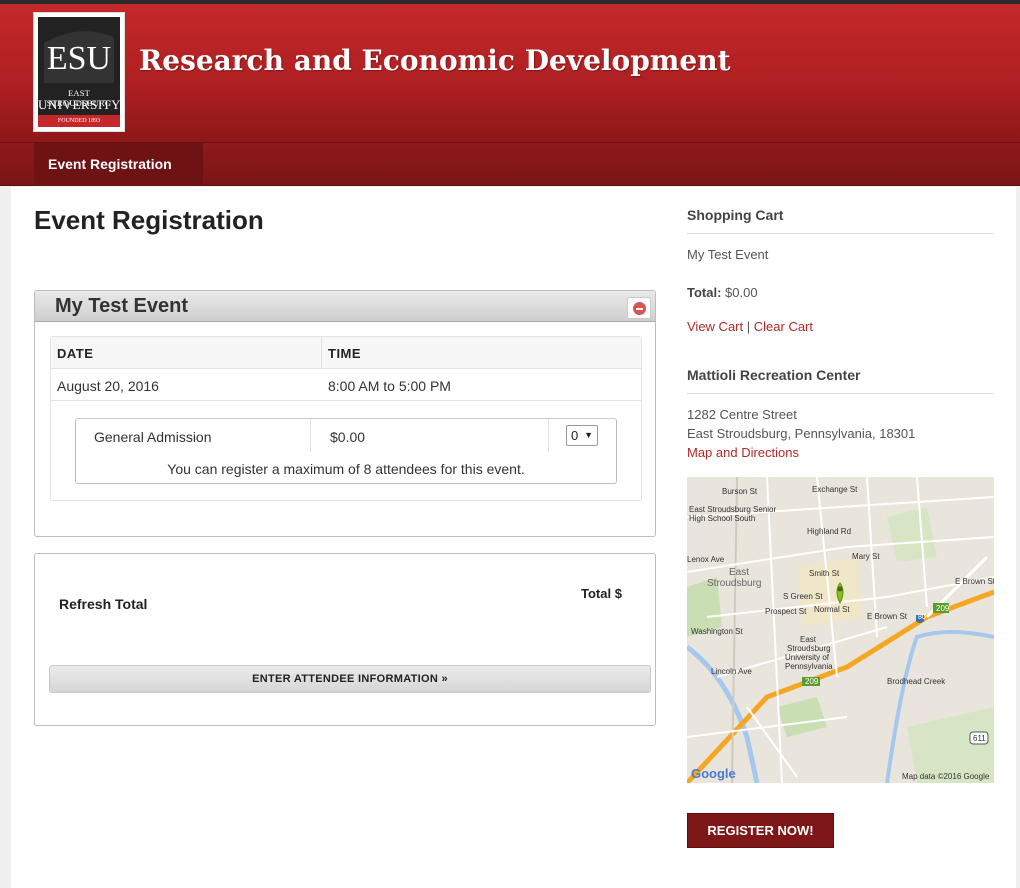 This screenshot has width=1020, height=888. I want to click on logo-founded: FOUNDED 1893, so click(79, 121).